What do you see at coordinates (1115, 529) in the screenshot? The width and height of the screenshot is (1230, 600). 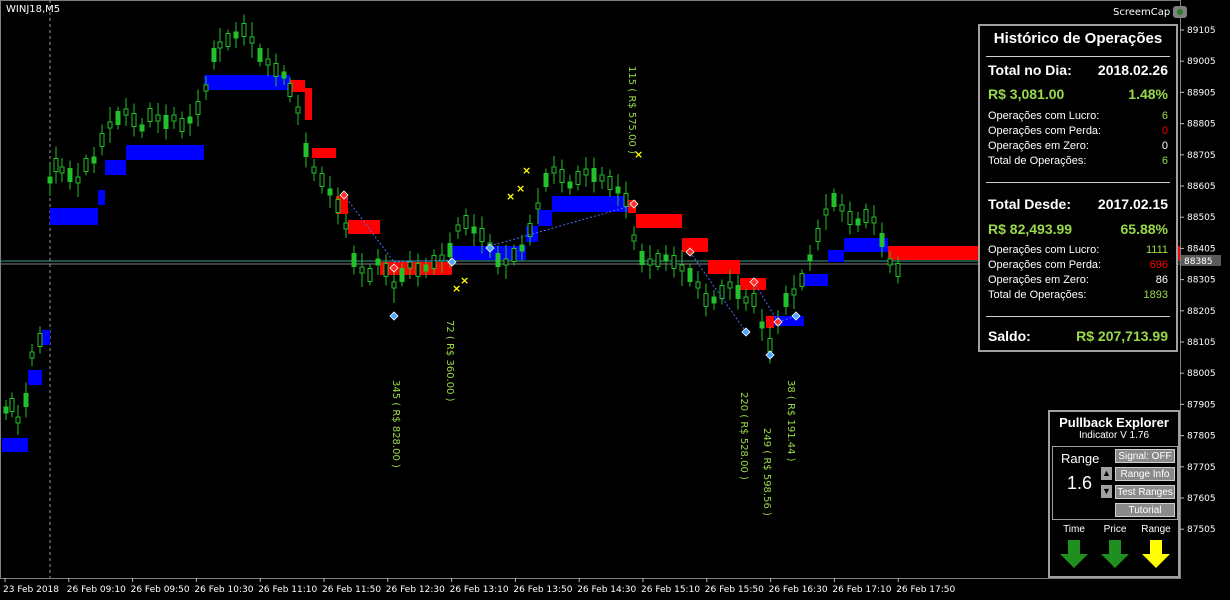 I see `price-label: Price` at bounding box center [1115, 529].